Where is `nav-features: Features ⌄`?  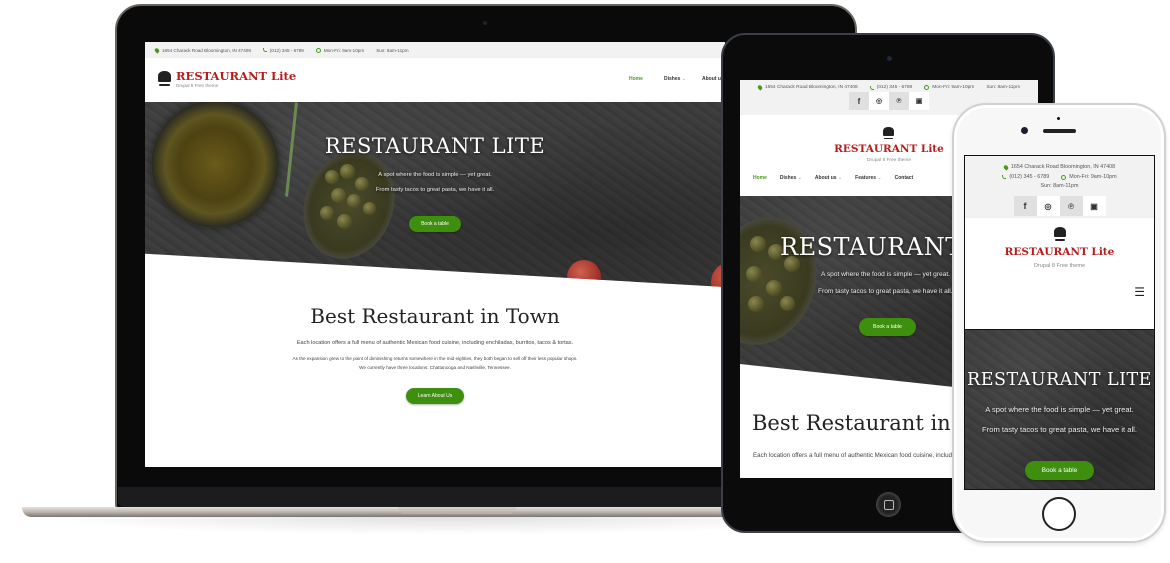
nav-features: Features ⌄ is located at coordinates (868, 178).